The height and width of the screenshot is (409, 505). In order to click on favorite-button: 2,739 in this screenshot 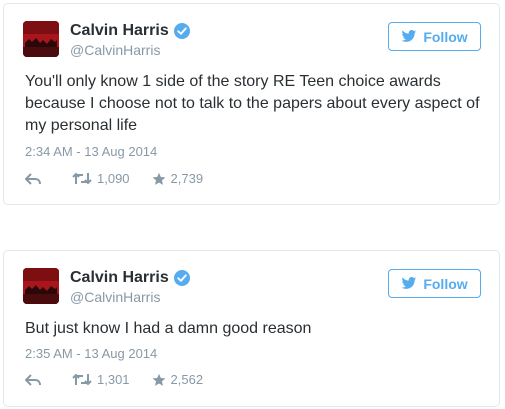, I will do `click(178, 178)`.